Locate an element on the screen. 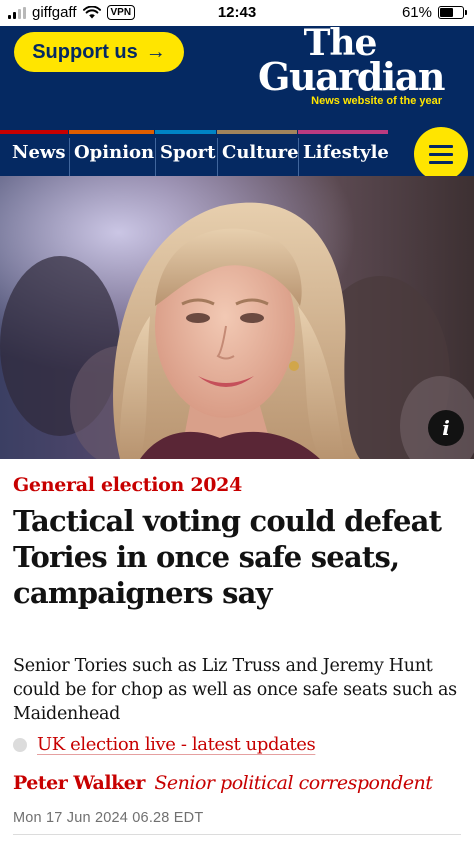  status-right: 61% is located at coordinates (434, 12).